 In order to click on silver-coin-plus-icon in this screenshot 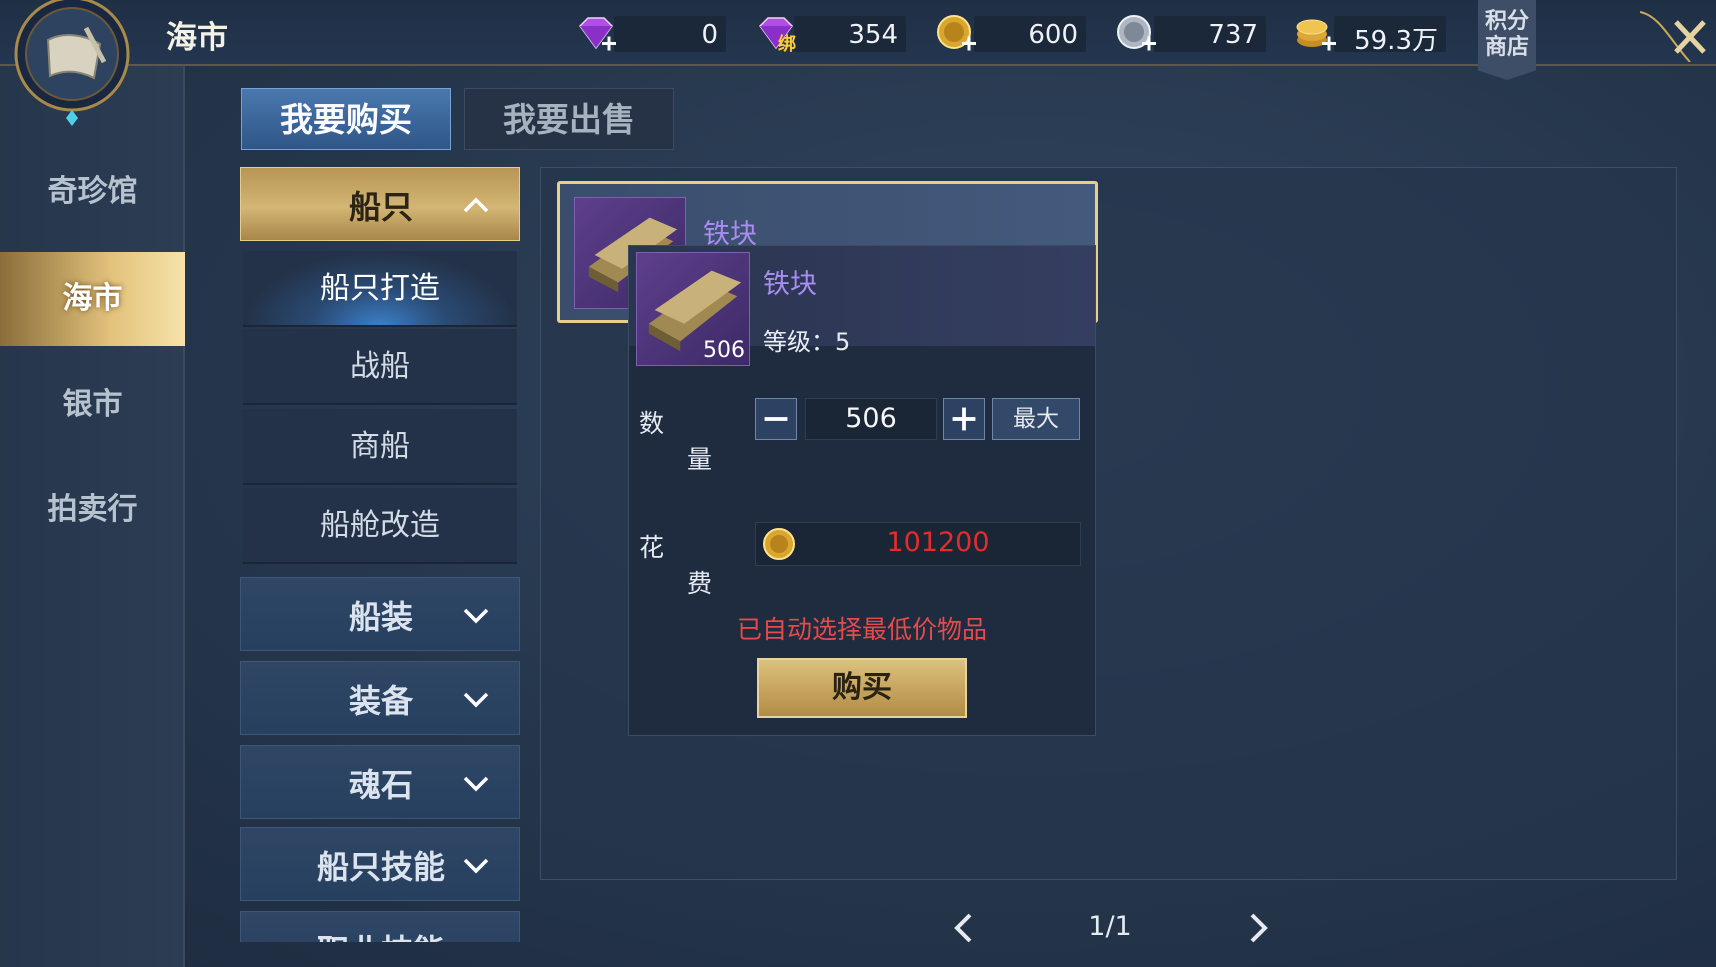, I will do `click(1137, 34)`.